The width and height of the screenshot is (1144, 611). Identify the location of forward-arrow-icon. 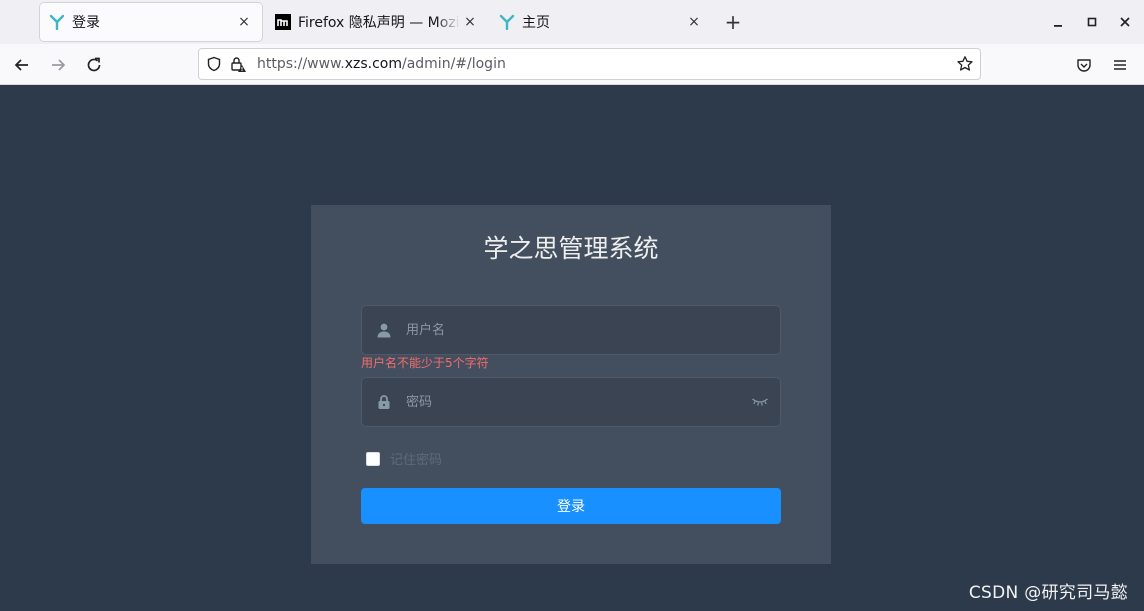
(58, 65).